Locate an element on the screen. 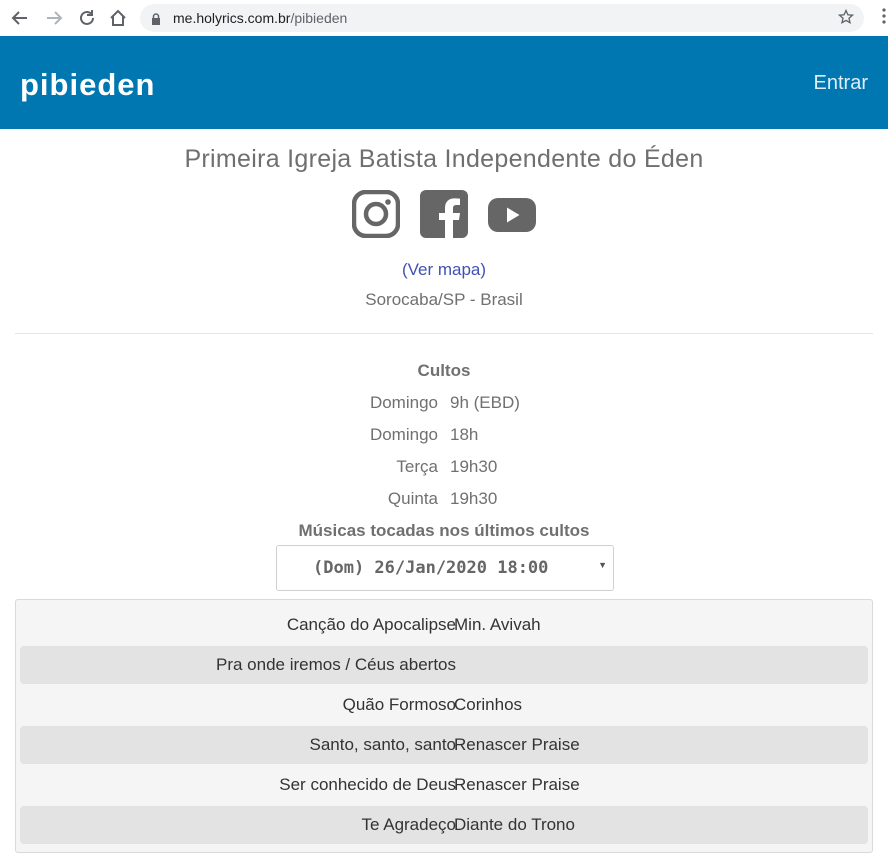 The image size is (888, 853). song-title: Pra onde iremos / Céus abertos is located at coordinates (335, 664).